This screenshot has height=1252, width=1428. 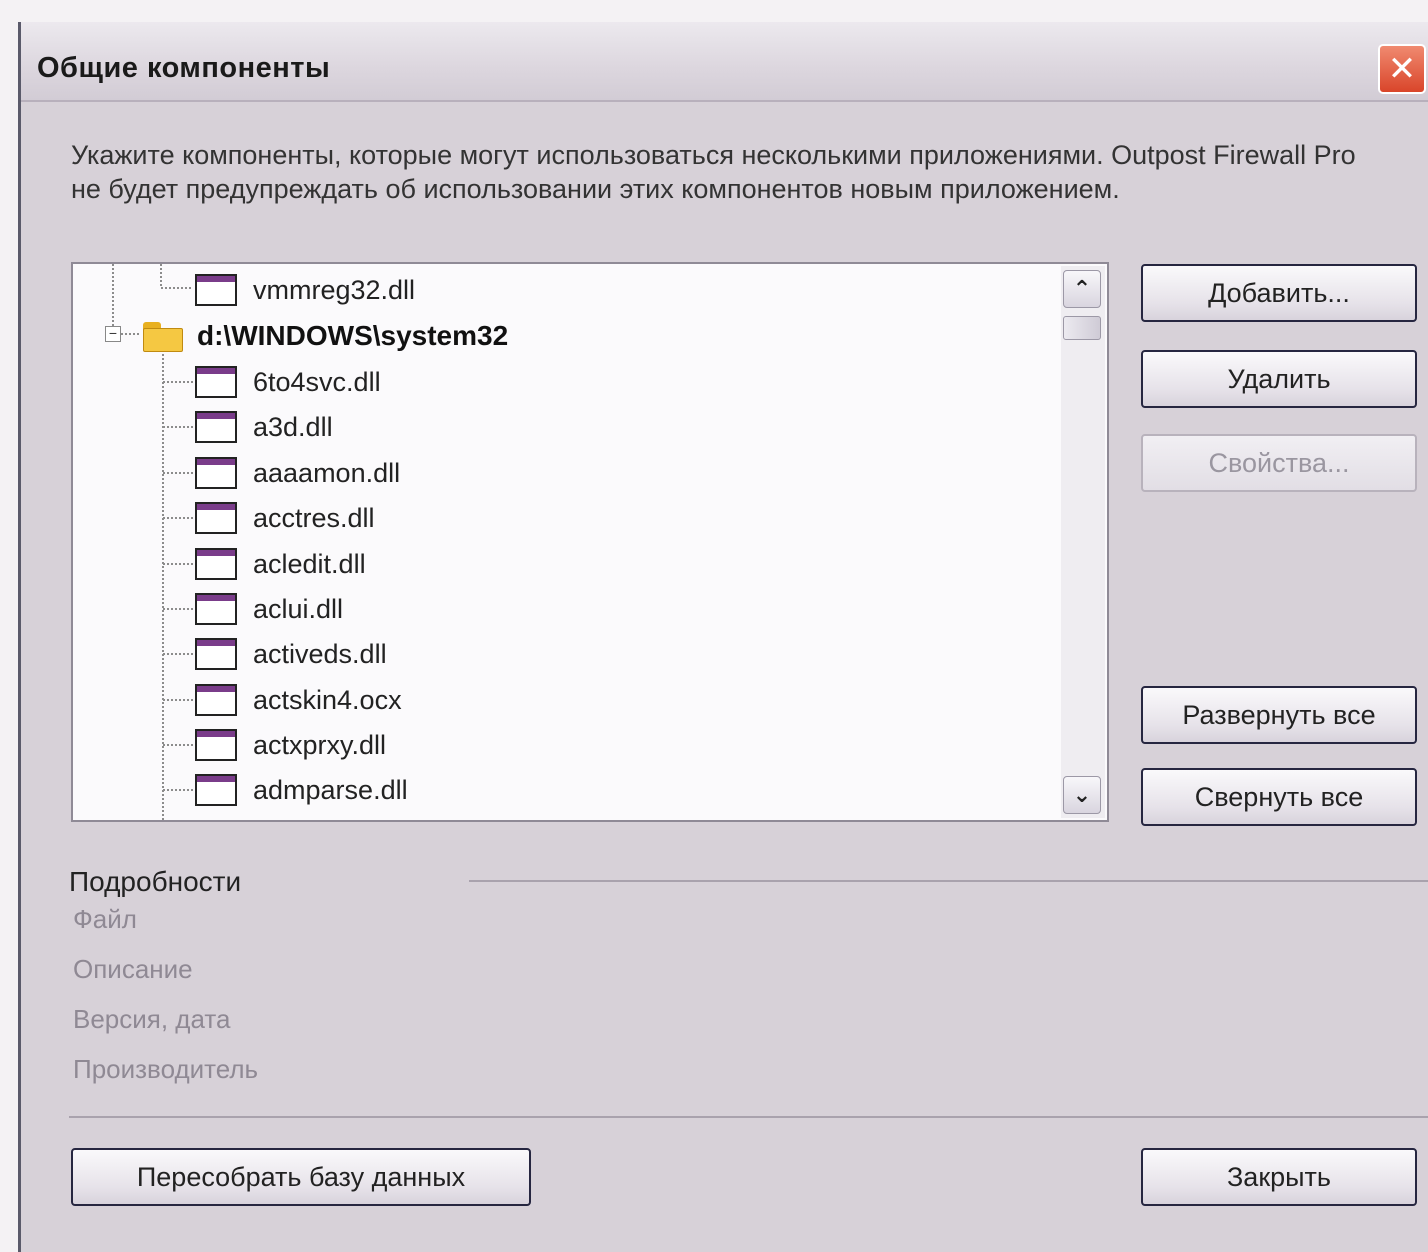 I want to click on tree-node-label: d:\WINDOWS\system32, so click(x=353, y=335).